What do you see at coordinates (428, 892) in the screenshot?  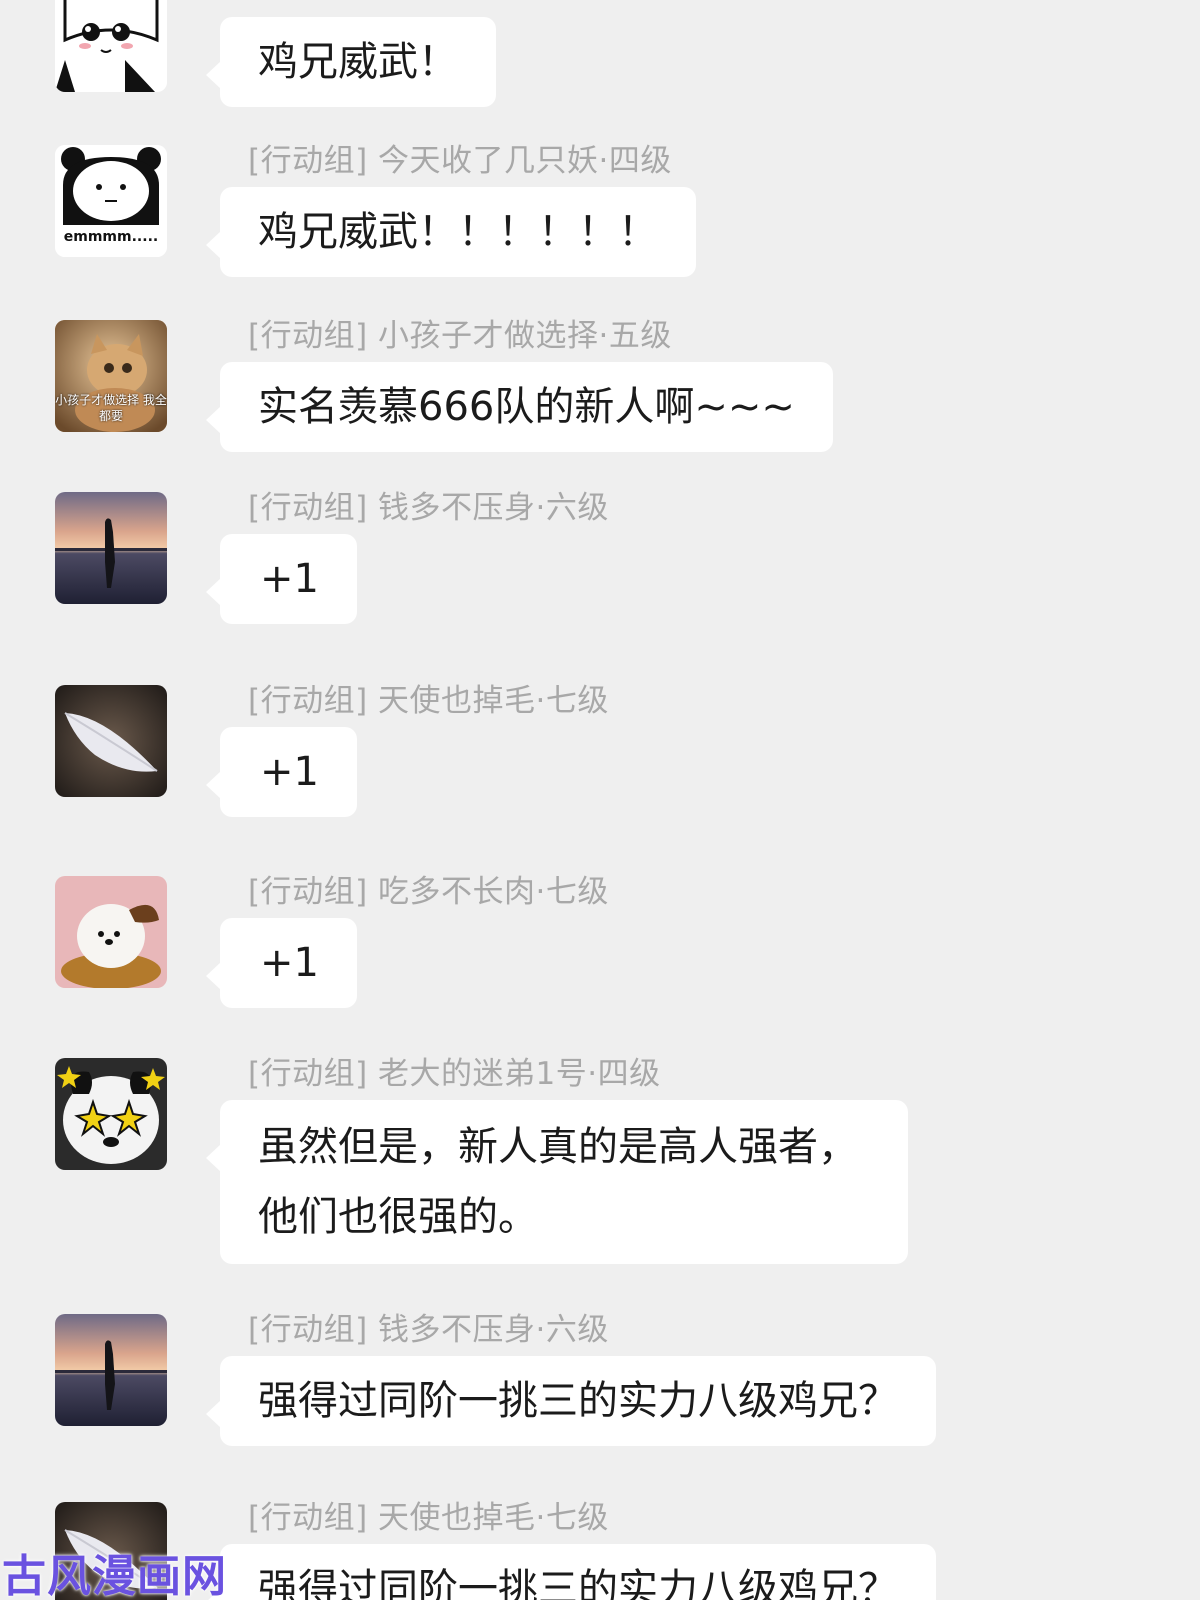 I see `sender-name: [行动组] 吃多不长肉·七级` at bounding box center [428, 892].